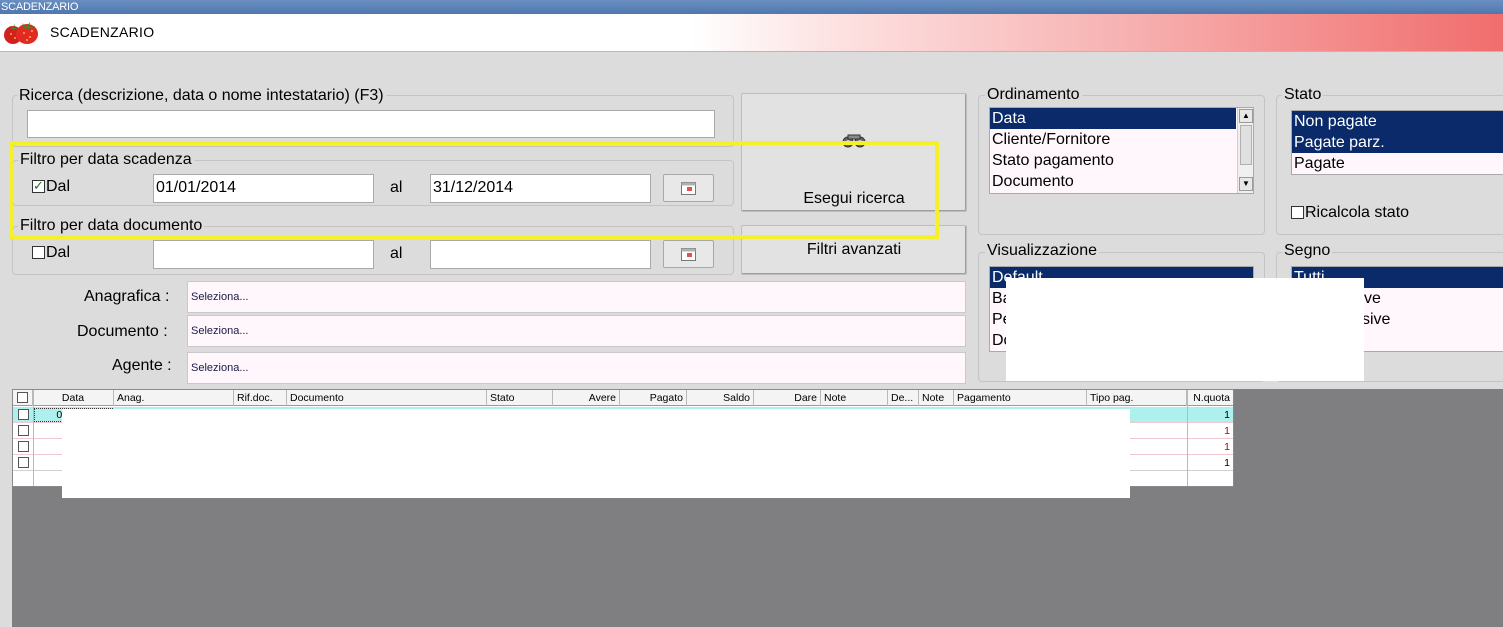  Describe the element at coordinates (263, 188) in the screenshot. I see `scadenza-from-field: 01/01/2014` at that location.